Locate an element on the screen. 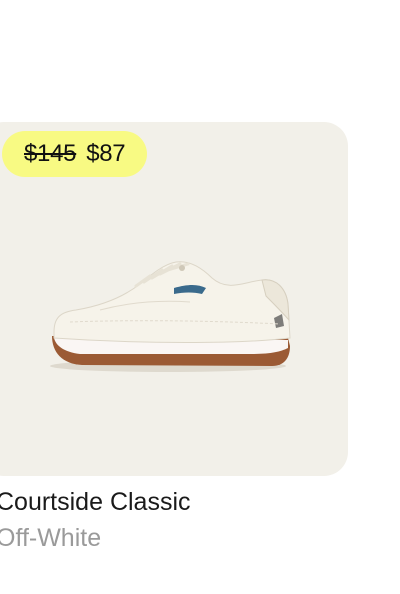 Image resolution: width=400 pixels, height=594 pixels. price-badge: $145 $87 is located at coordinates (75, 154).